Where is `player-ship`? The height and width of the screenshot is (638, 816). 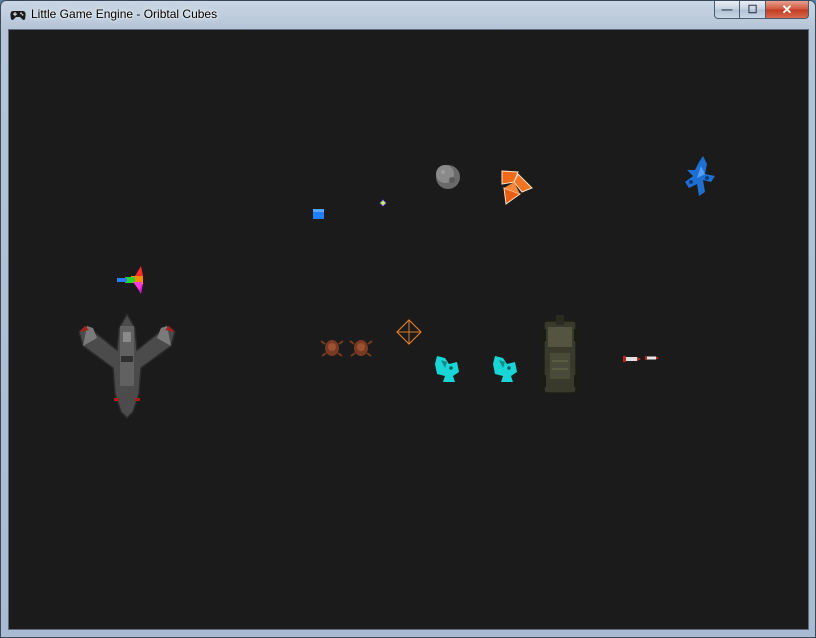 player-ship is located at coordinates (127, 366).